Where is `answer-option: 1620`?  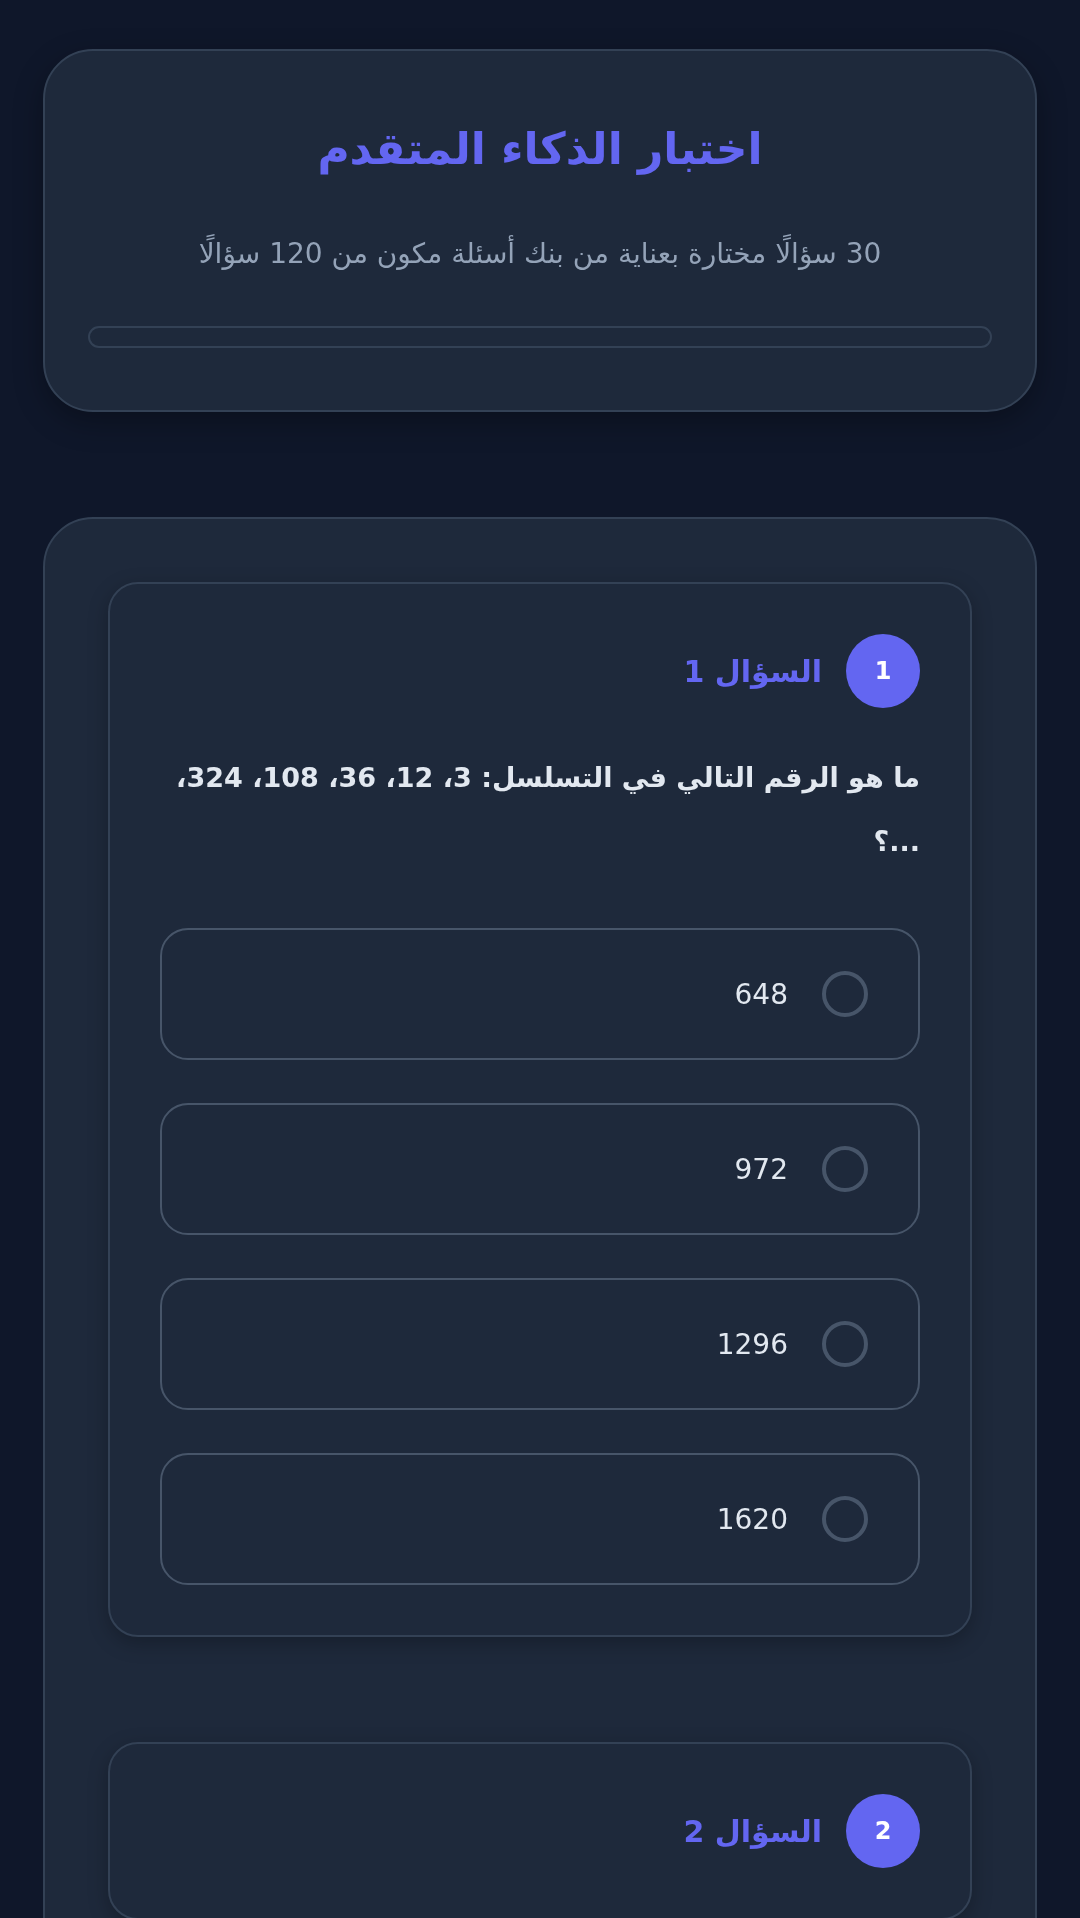
answer-option: 1620 is located at coordinates (540, 1519).